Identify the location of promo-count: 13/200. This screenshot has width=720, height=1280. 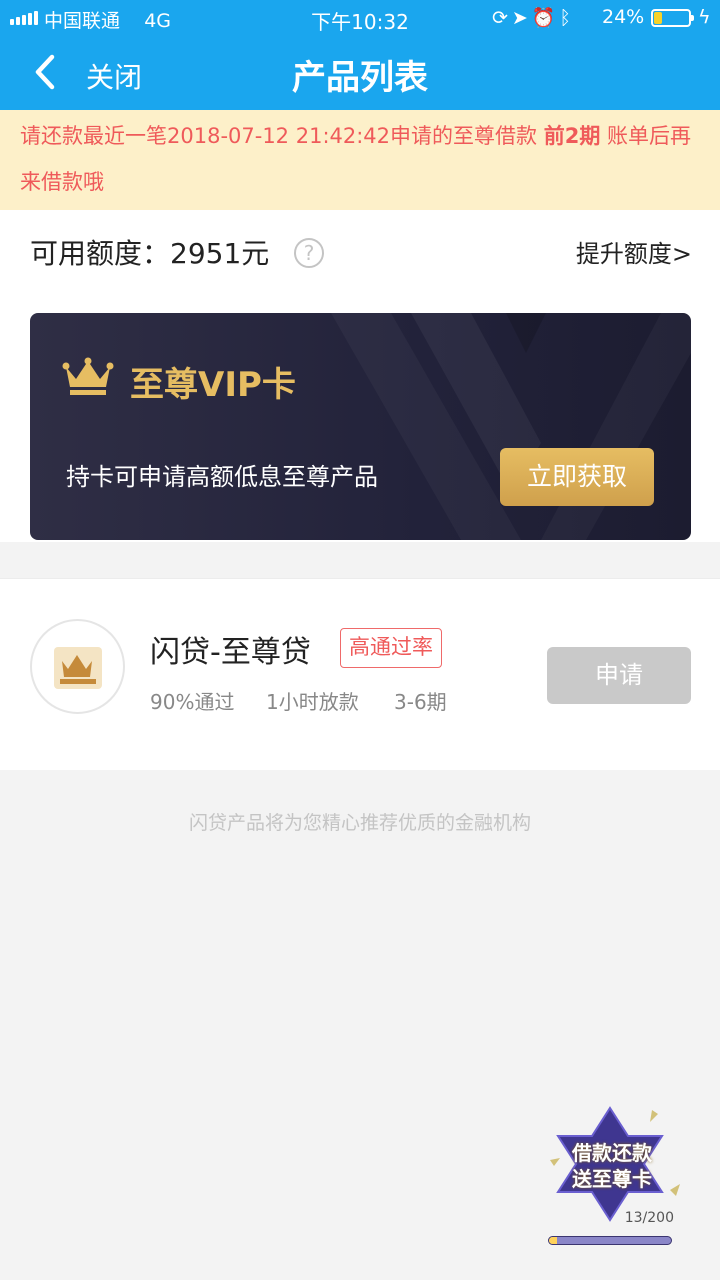
(649, 1218).